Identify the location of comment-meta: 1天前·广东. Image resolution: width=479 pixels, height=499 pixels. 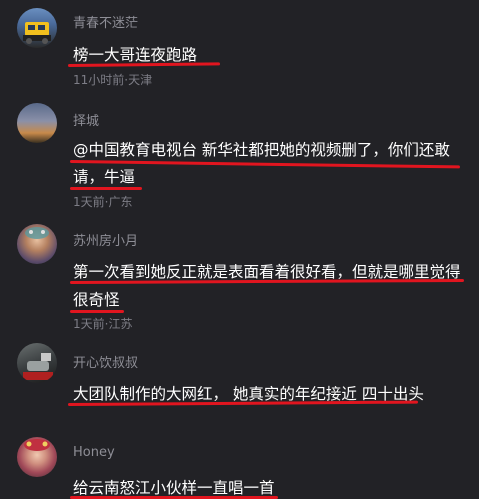
(103, 202).